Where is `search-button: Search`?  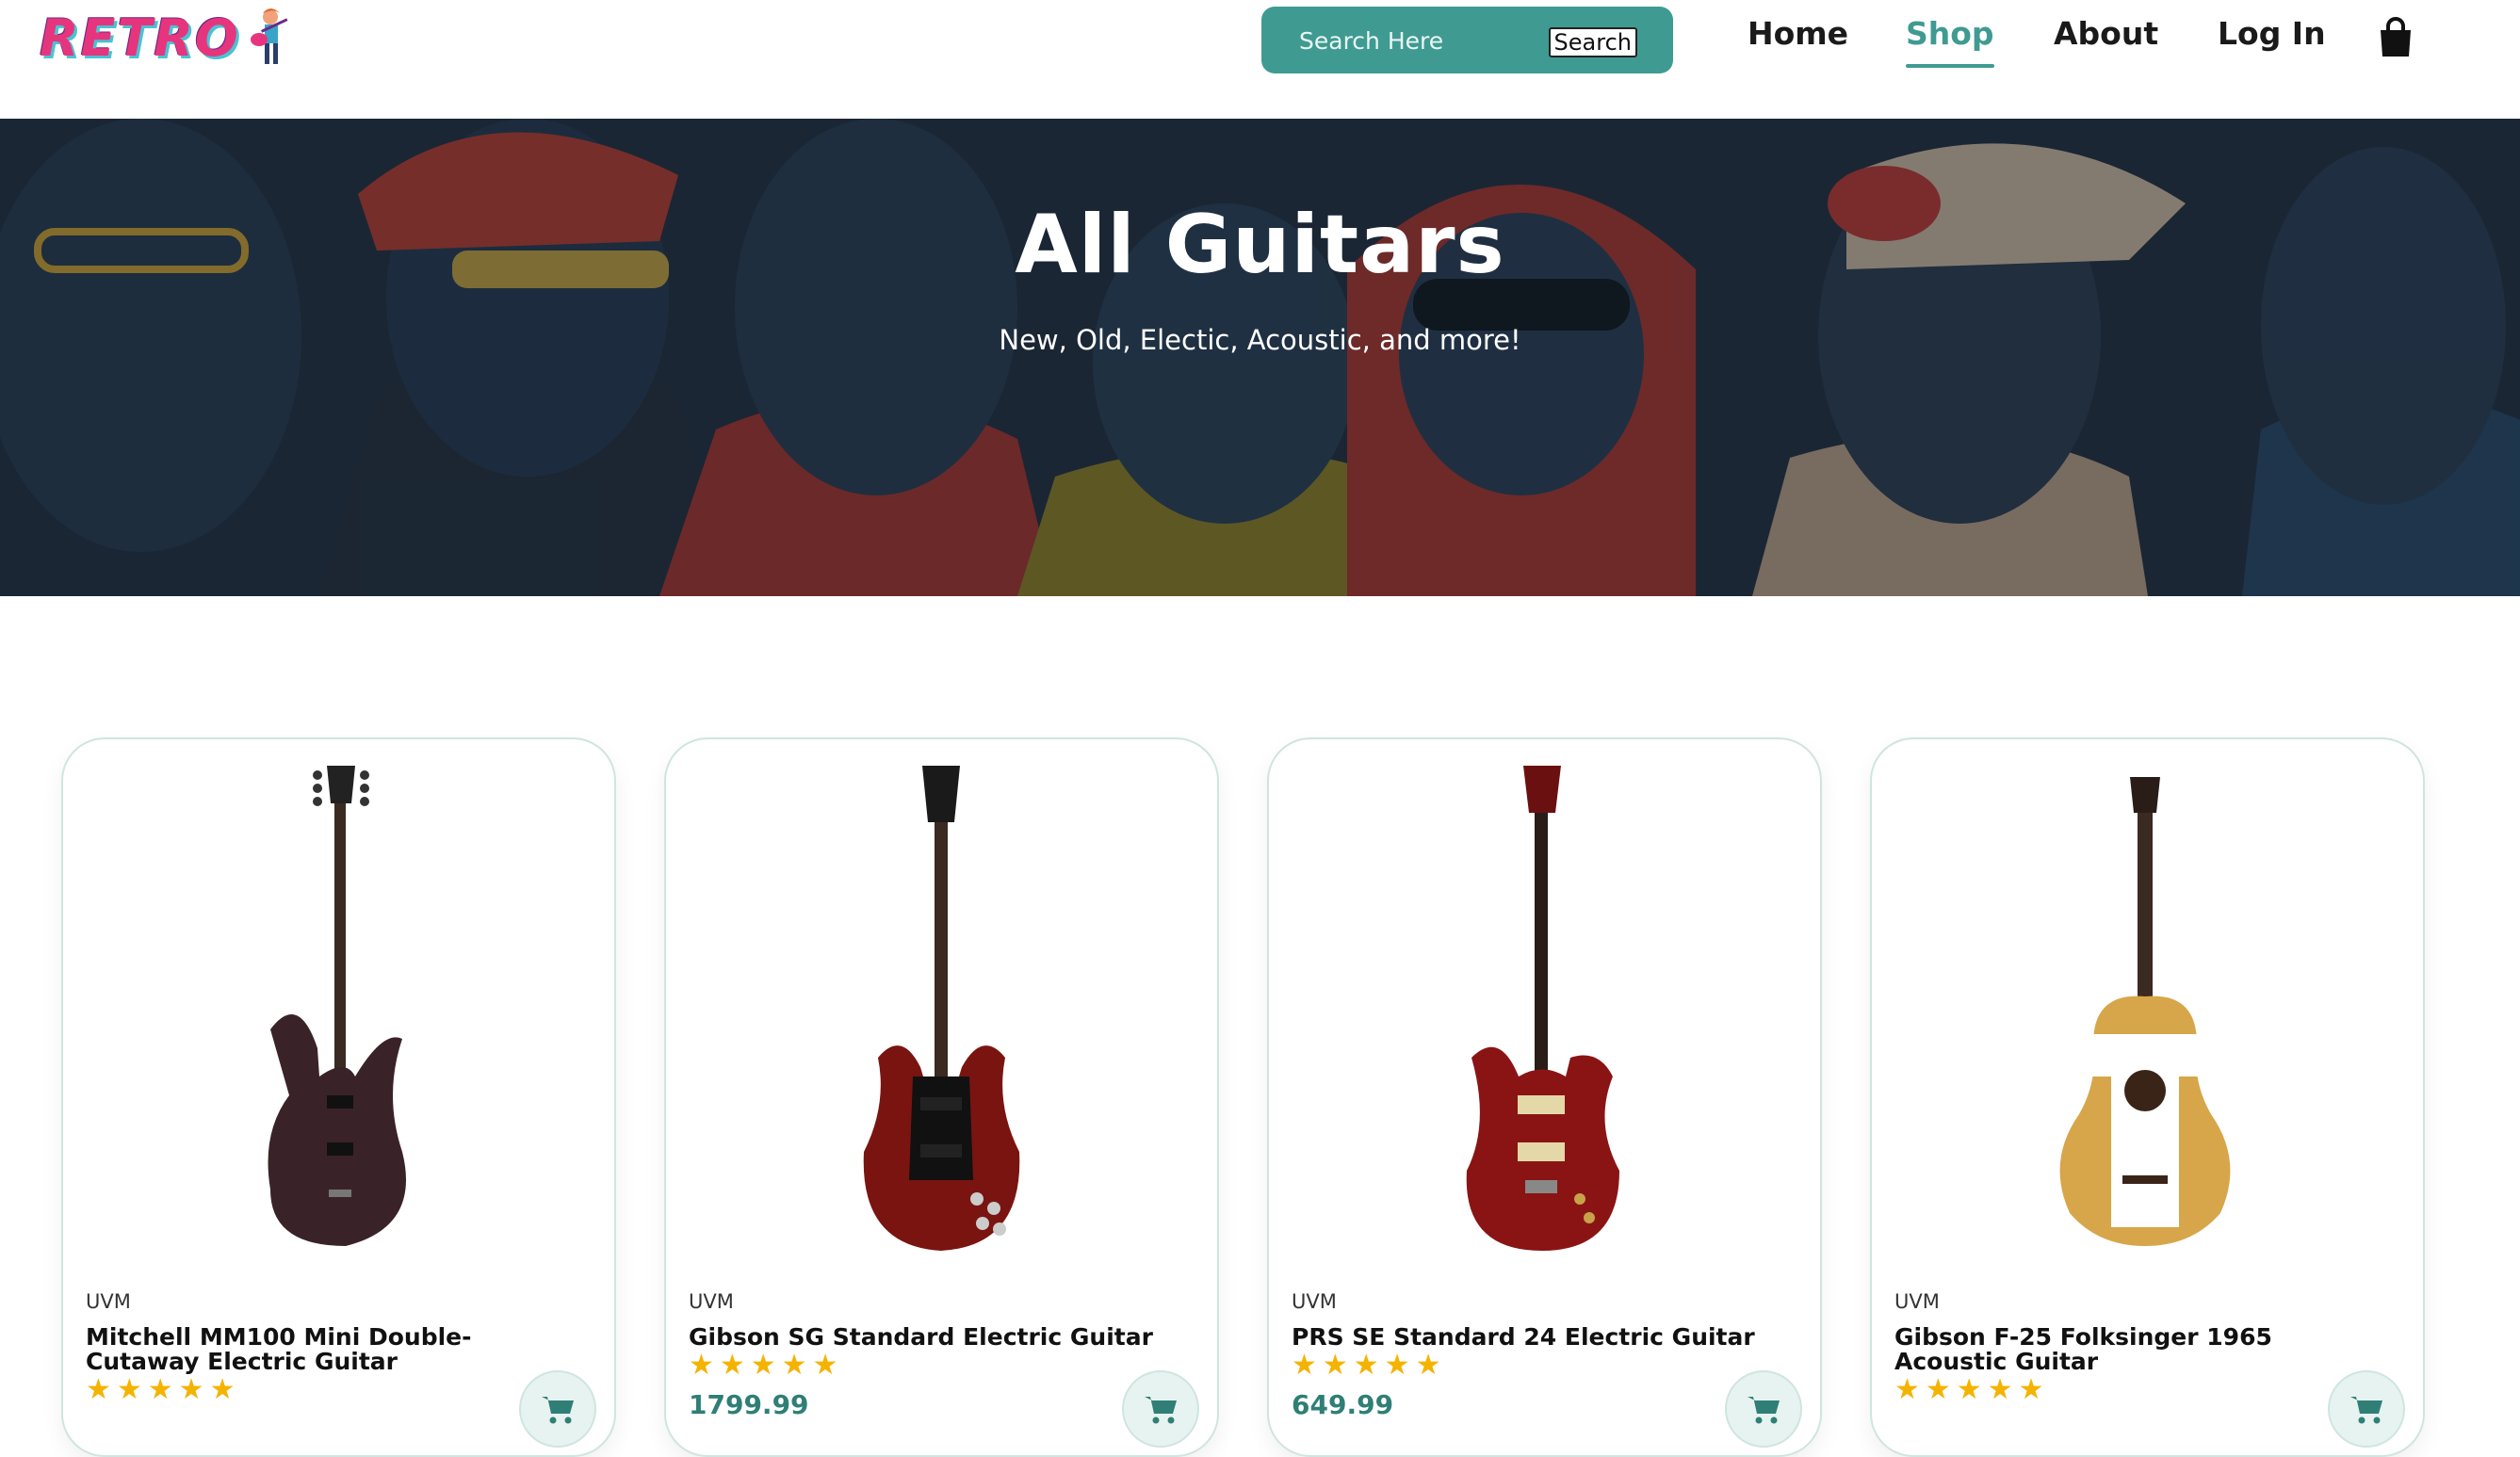
search-button: Search is located at coordinates (1592, 42).